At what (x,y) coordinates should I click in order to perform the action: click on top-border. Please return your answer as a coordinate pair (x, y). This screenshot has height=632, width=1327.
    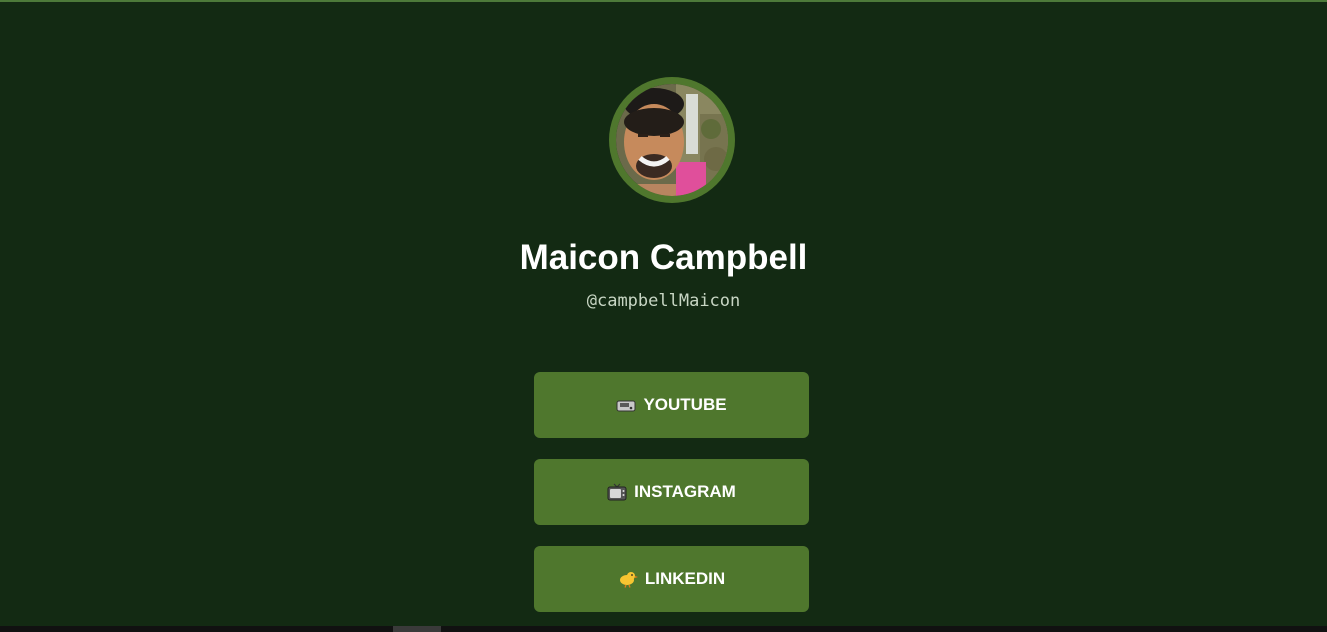
    Looking at the image, I should click on (663, 1).